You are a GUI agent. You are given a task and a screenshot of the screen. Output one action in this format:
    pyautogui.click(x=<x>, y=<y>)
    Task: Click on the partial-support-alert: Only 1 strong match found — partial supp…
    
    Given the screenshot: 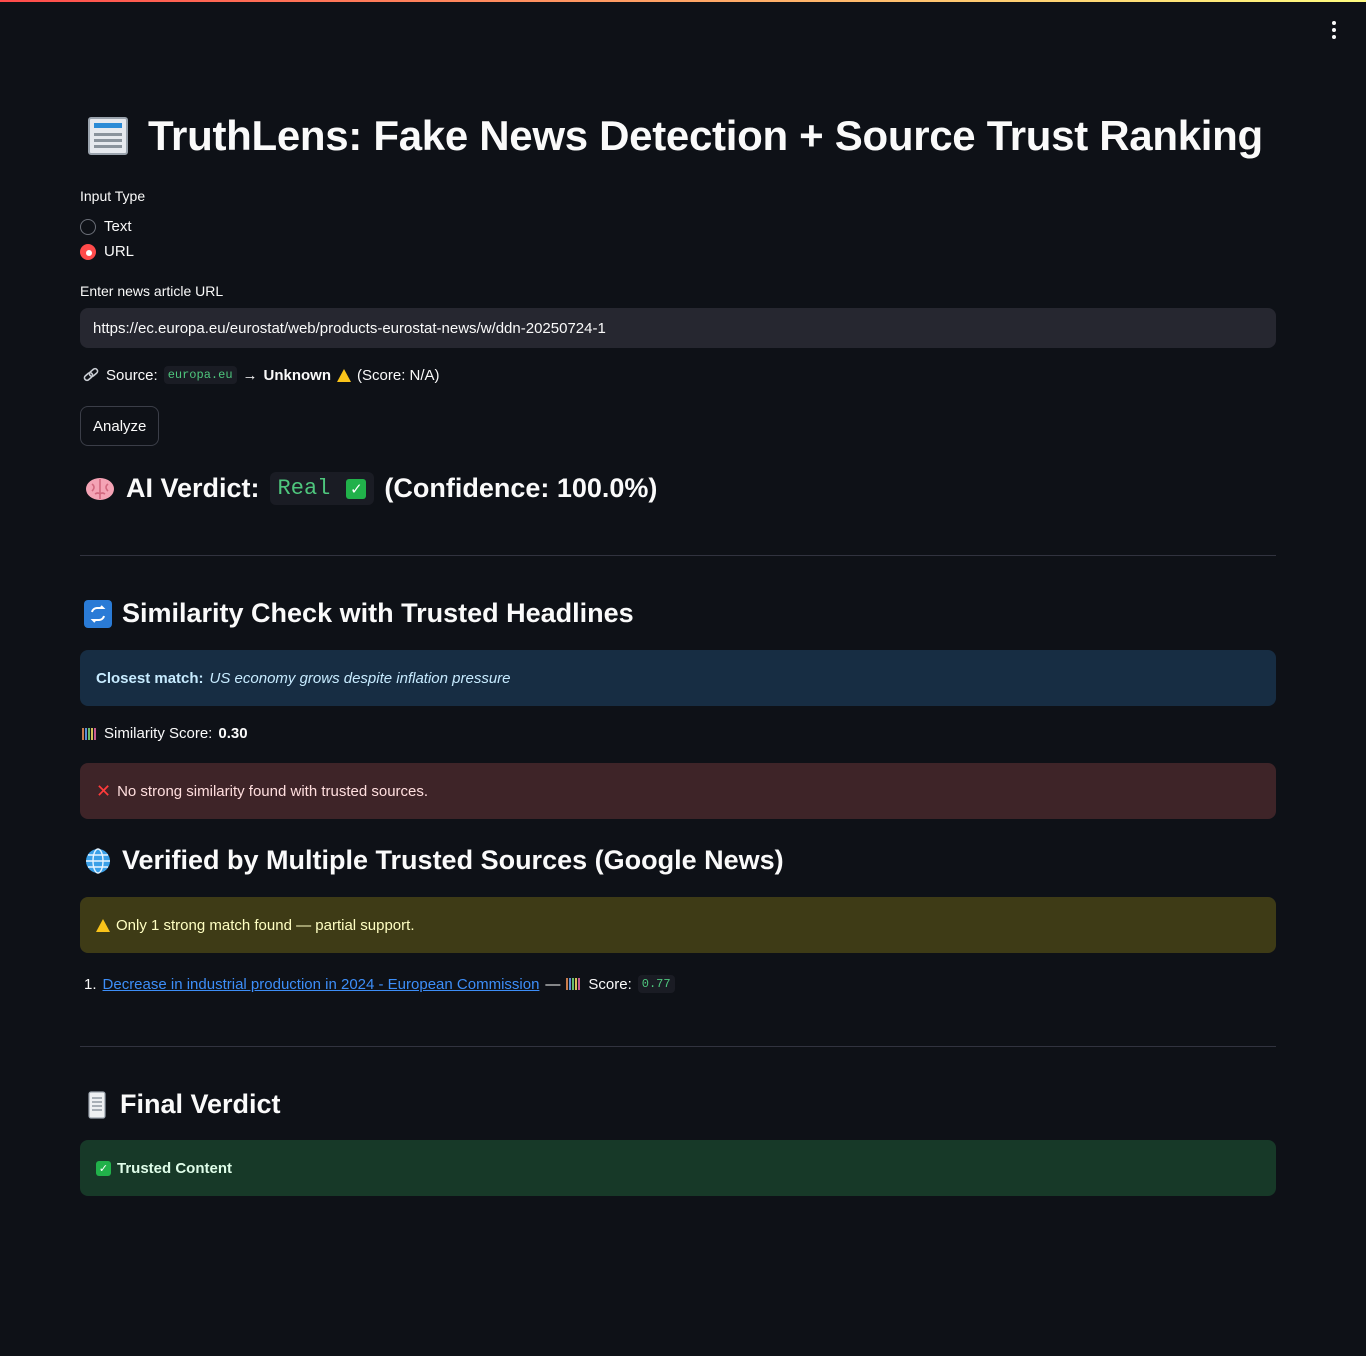 What is the action you would take?
    pyautogui.click(x=678, y=925)
    